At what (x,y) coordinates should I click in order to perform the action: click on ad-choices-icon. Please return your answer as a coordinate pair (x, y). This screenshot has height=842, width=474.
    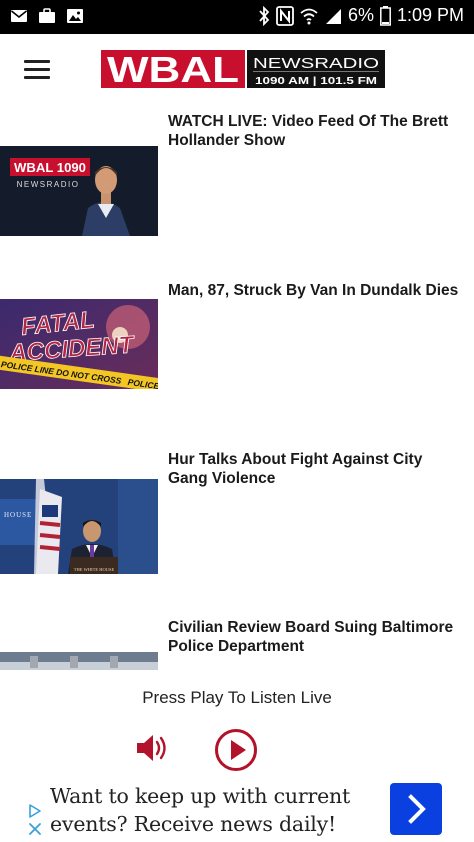
    Looking at the image, I should click on (35, 811).